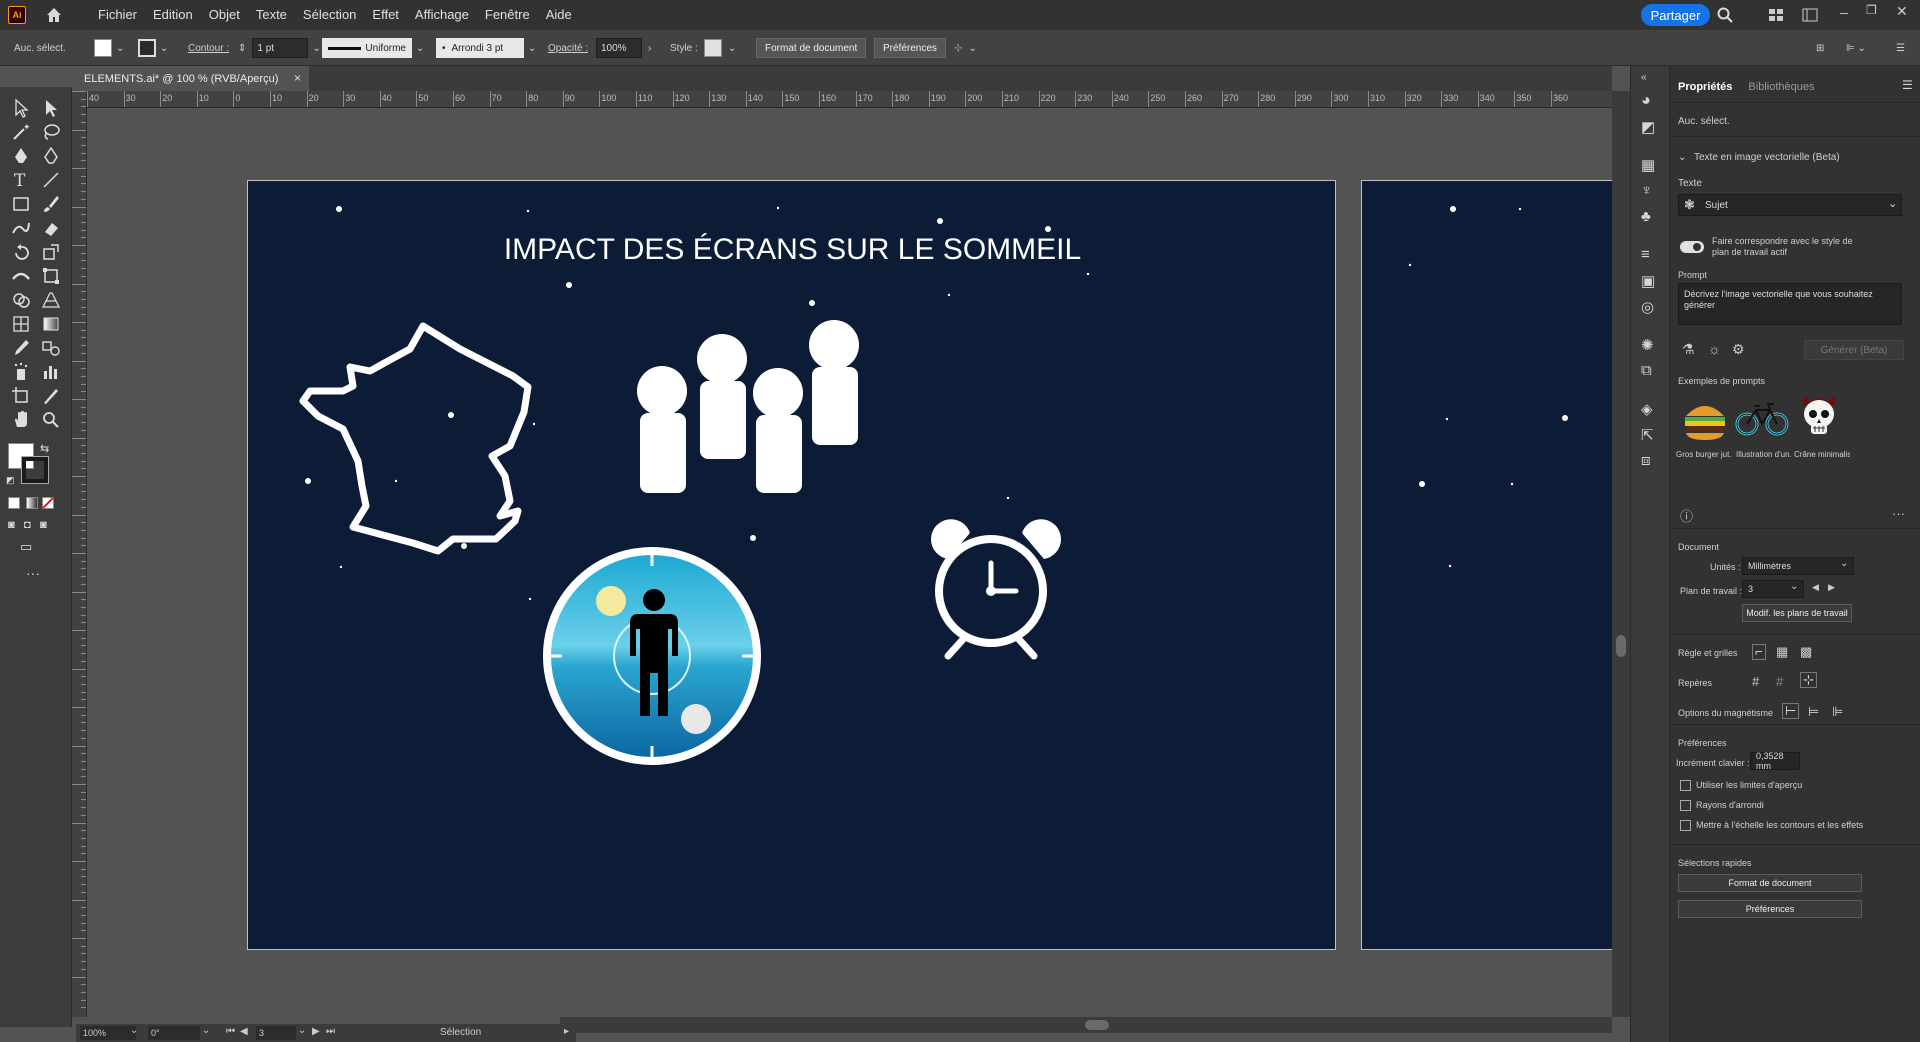  What do you see at coordinates (1806, 652) in the screenshot?
I see `transparency-grid-icon: ▩` at bounding box center [1806, 652].